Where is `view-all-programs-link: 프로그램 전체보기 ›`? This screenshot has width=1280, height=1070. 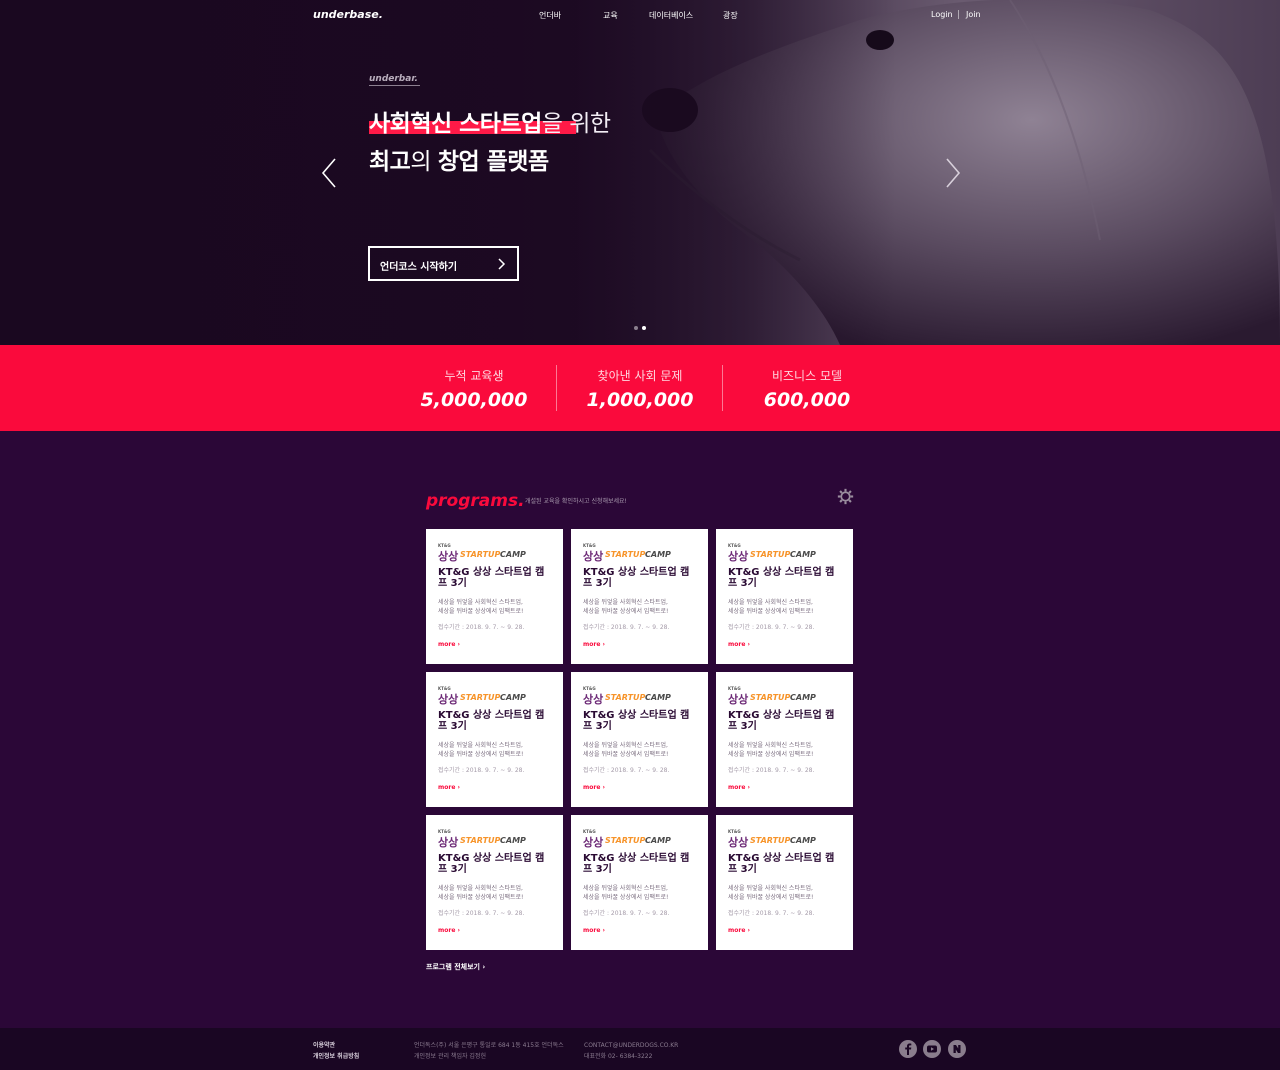
view-all-programs-link: 프로그램 전체보기 › is located at coordinates (455, 967).